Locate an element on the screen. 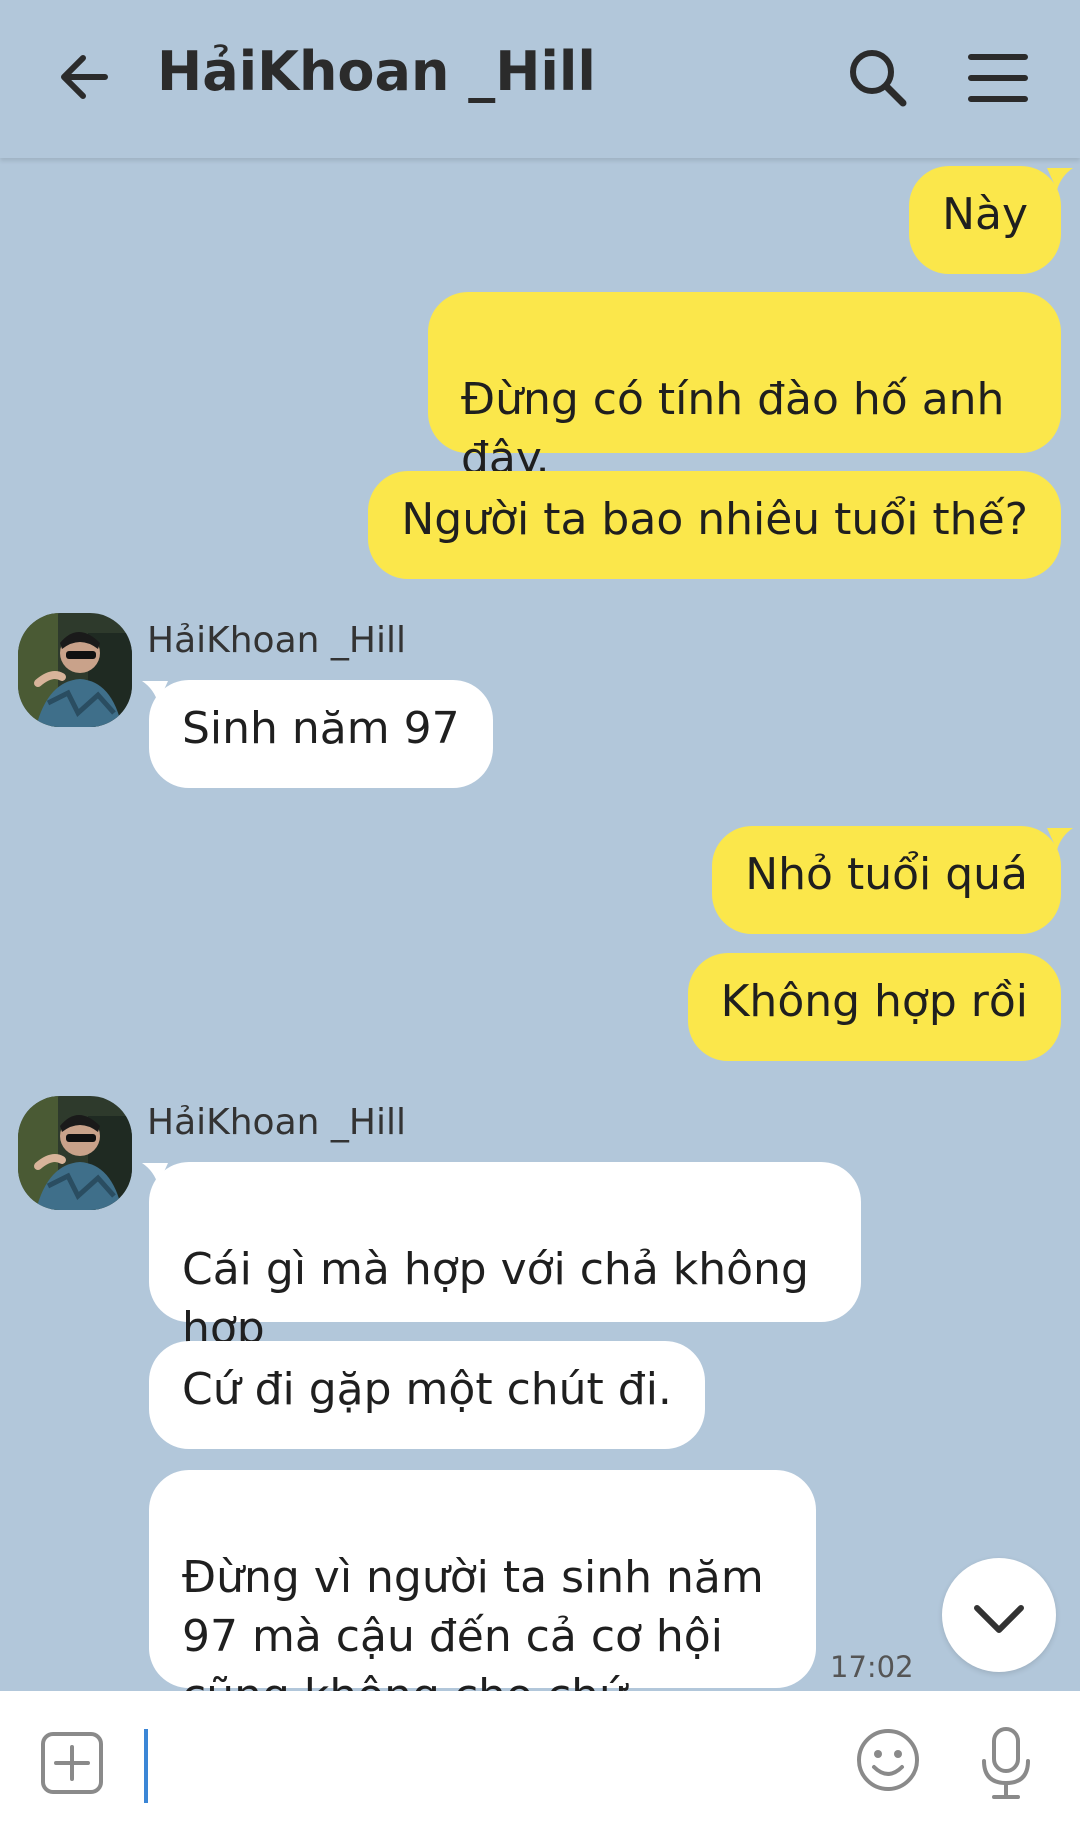 This screenshot has width=1080, height=1839. text-cursor is located at coordinates (146, 1766).